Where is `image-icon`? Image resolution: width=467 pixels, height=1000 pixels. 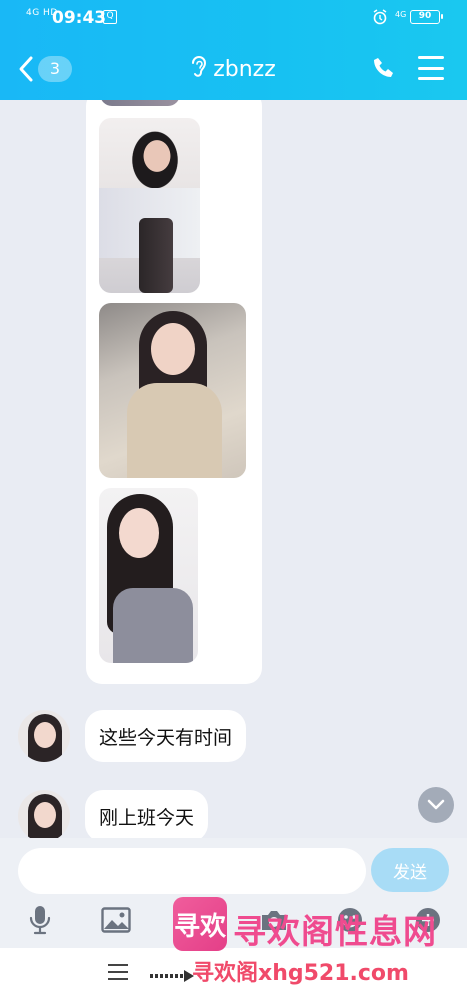 image-icon is located at coordinates (116, 920).